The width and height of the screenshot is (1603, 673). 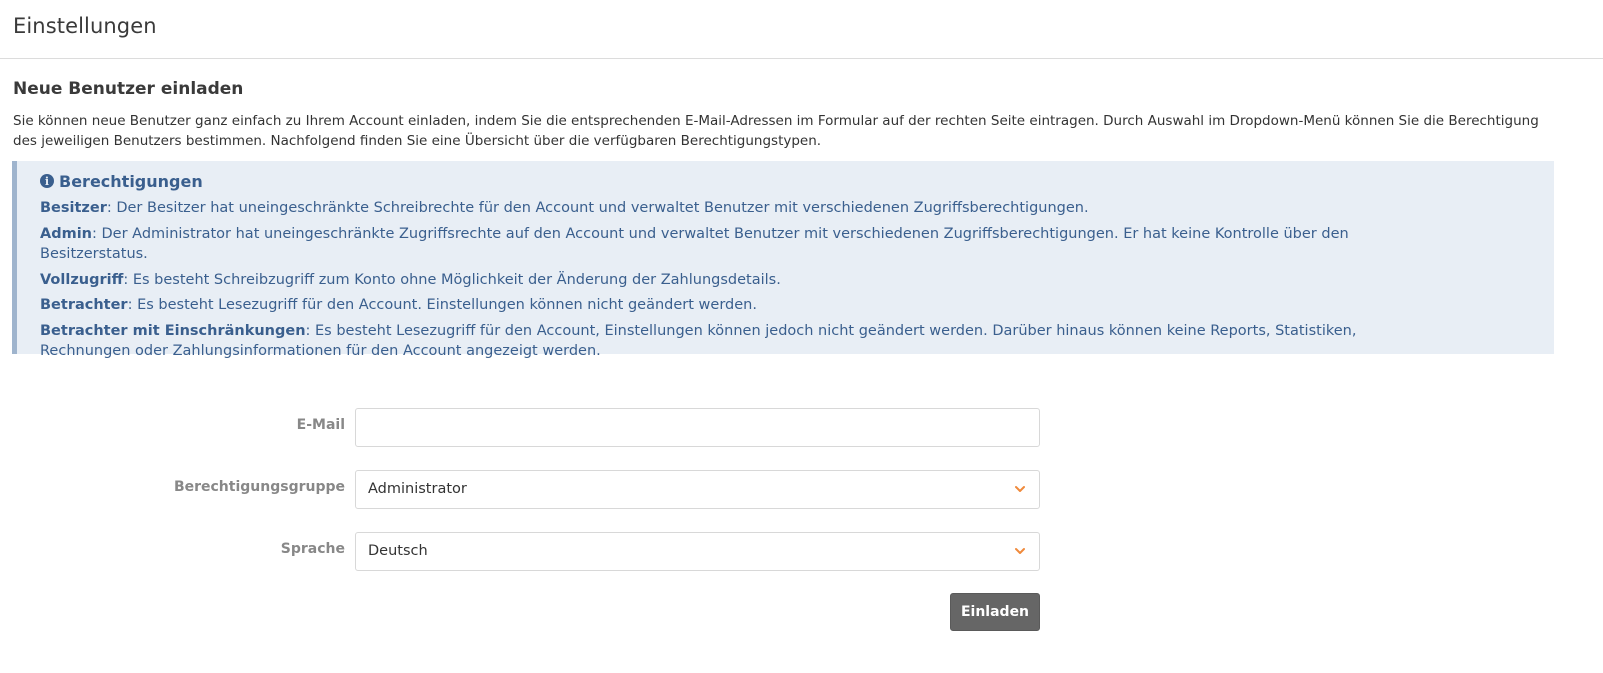 I want to click on permission-name: Betrachter mit Einschränkungen, so click(x=173, y=330).